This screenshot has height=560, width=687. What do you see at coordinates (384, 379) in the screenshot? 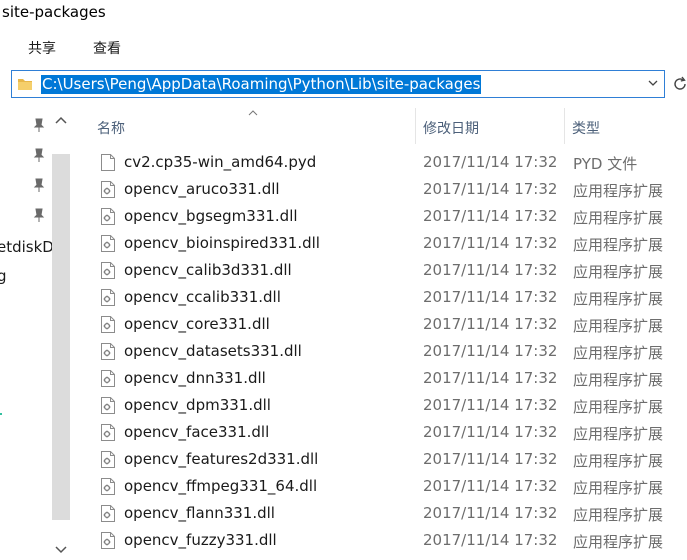
I see `file-row: opencv_dnn331.dll 2017/11/14 17:32 应用程序扩展` at bounding box center [384, 379].